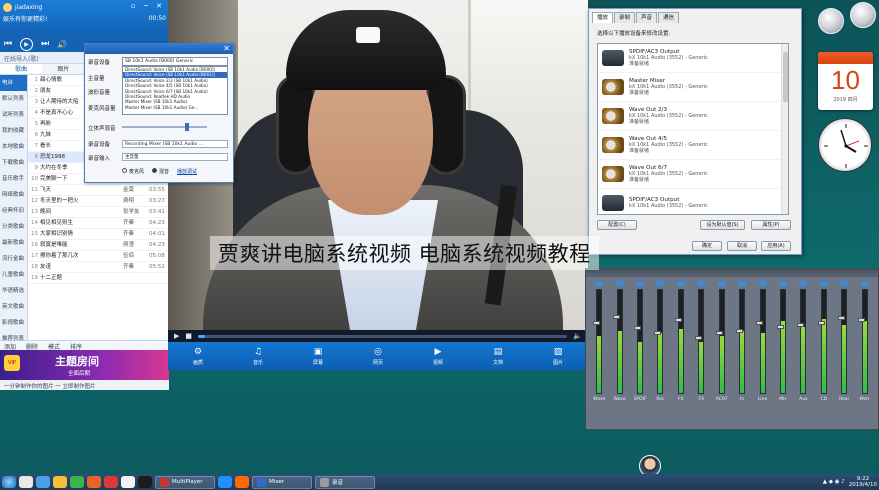 This screenshot has height=490, width=879. What do you see at coordinates (258, 356) in the screenshot?
I see `video-tool-button: ♫ 音乐` at bounding box center [258, 356].